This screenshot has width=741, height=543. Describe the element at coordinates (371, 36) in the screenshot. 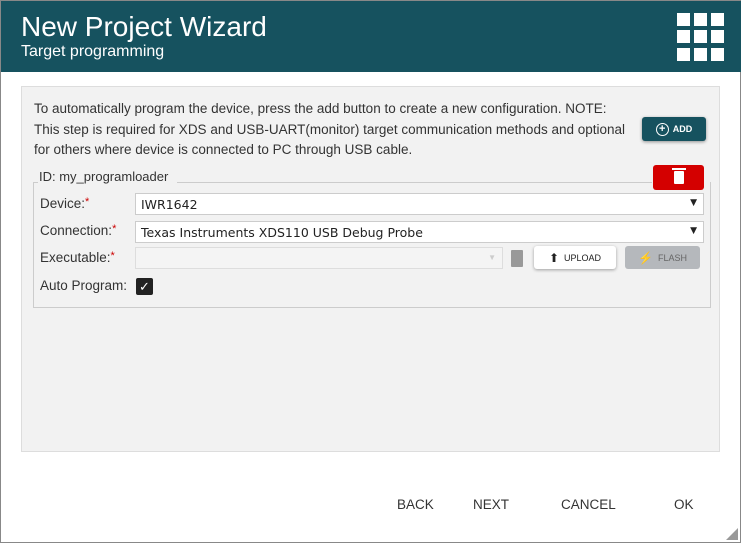

I see `wizard-header: New Project Wizard Target programming` at that location.